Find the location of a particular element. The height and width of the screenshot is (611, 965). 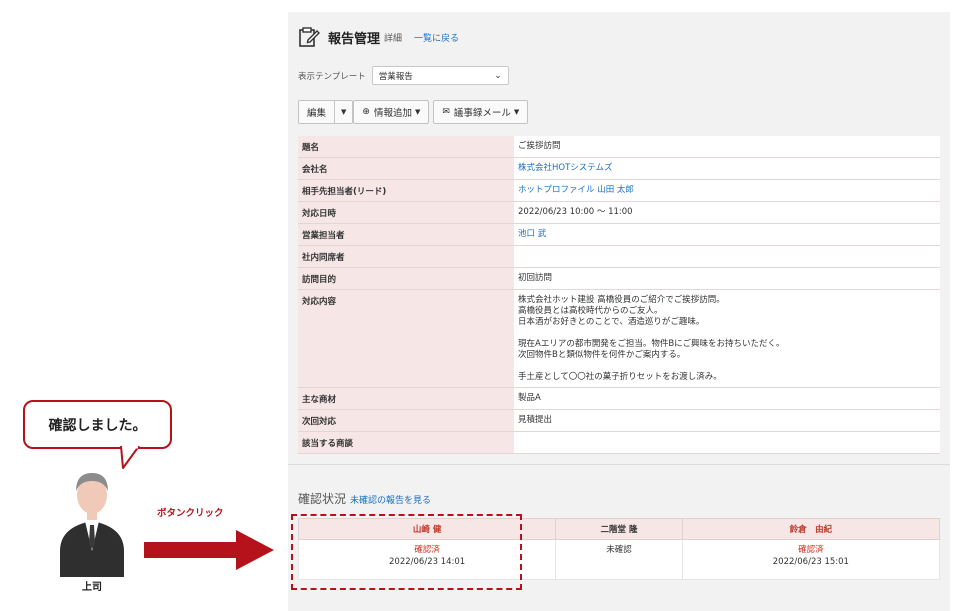

unconfirmed-reports-link: 未確認の報告を見る is located at coordinates (390, 499).